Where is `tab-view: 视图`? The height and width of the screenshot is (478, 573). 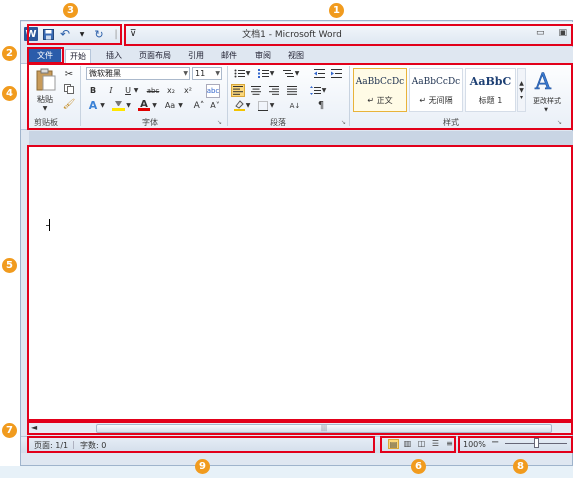
tab-view: 视图 is located at coordinates (296, 56).